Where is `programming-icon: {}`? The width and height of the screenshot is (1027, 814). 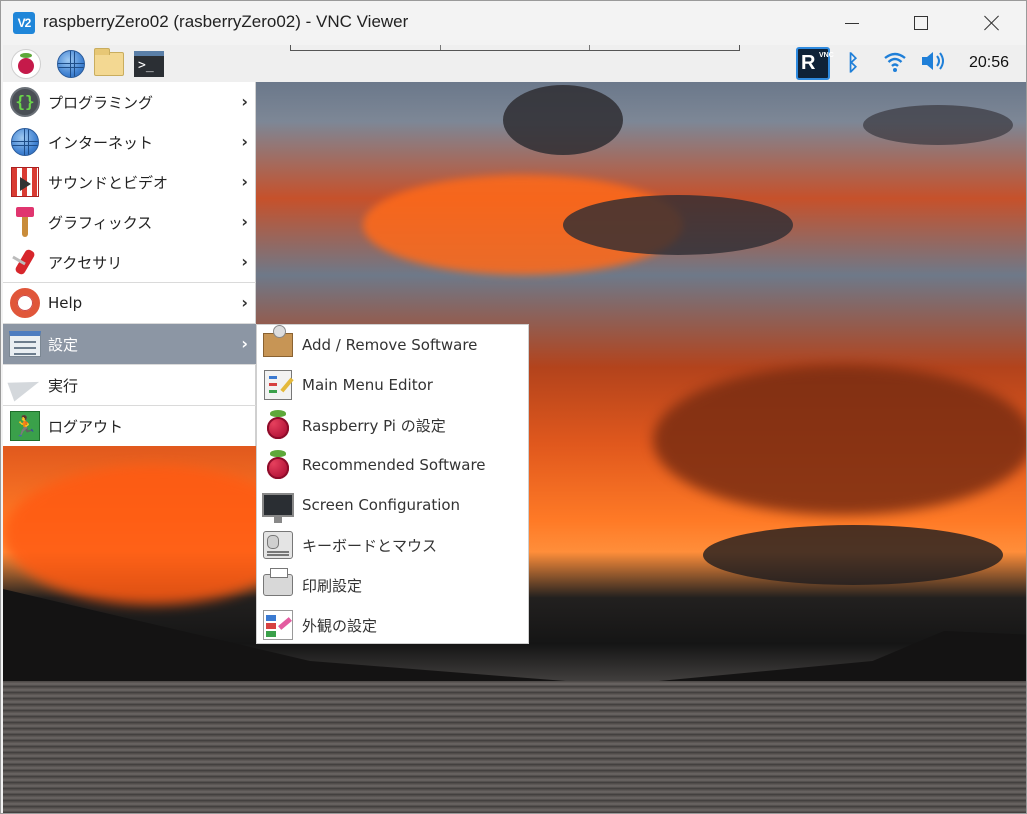 programming-icon: {} is located at coordinates (25, 102).